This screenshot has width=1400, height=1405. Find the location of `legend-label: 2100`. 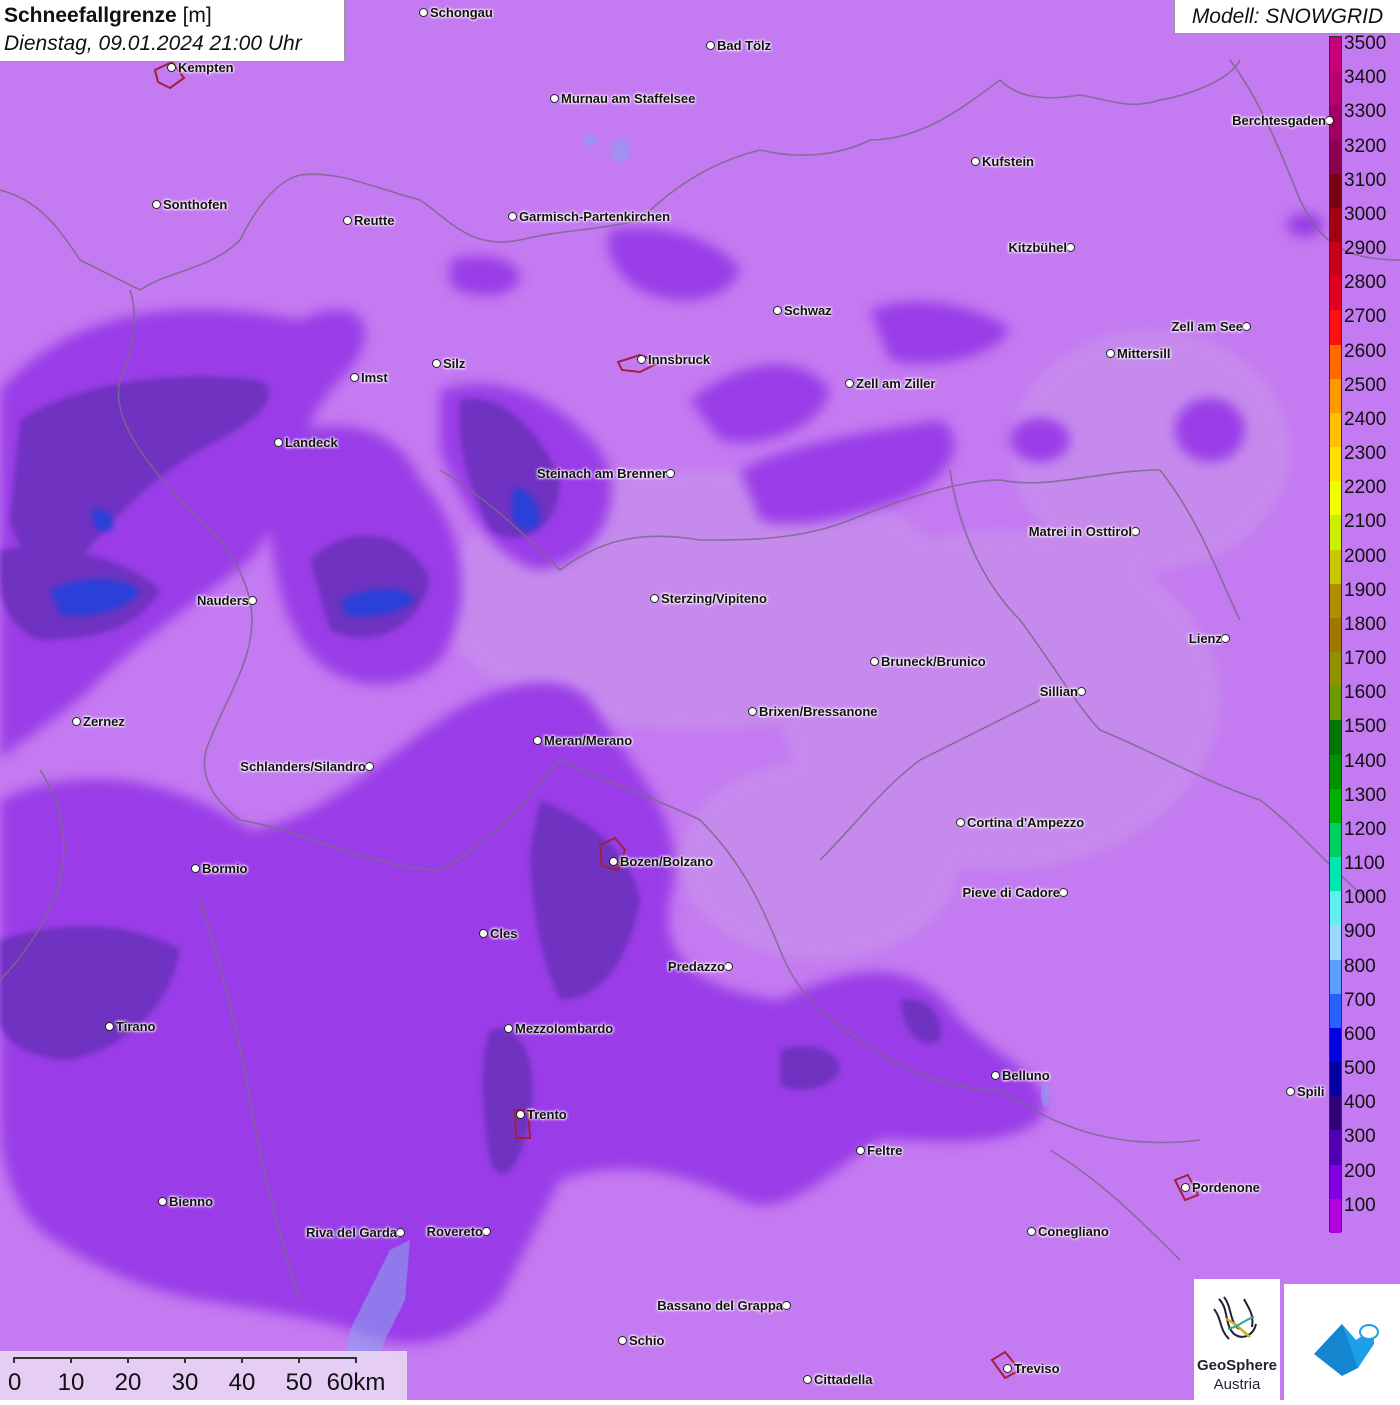

legend-label: 2100 is located at coordinates (1365, 522).